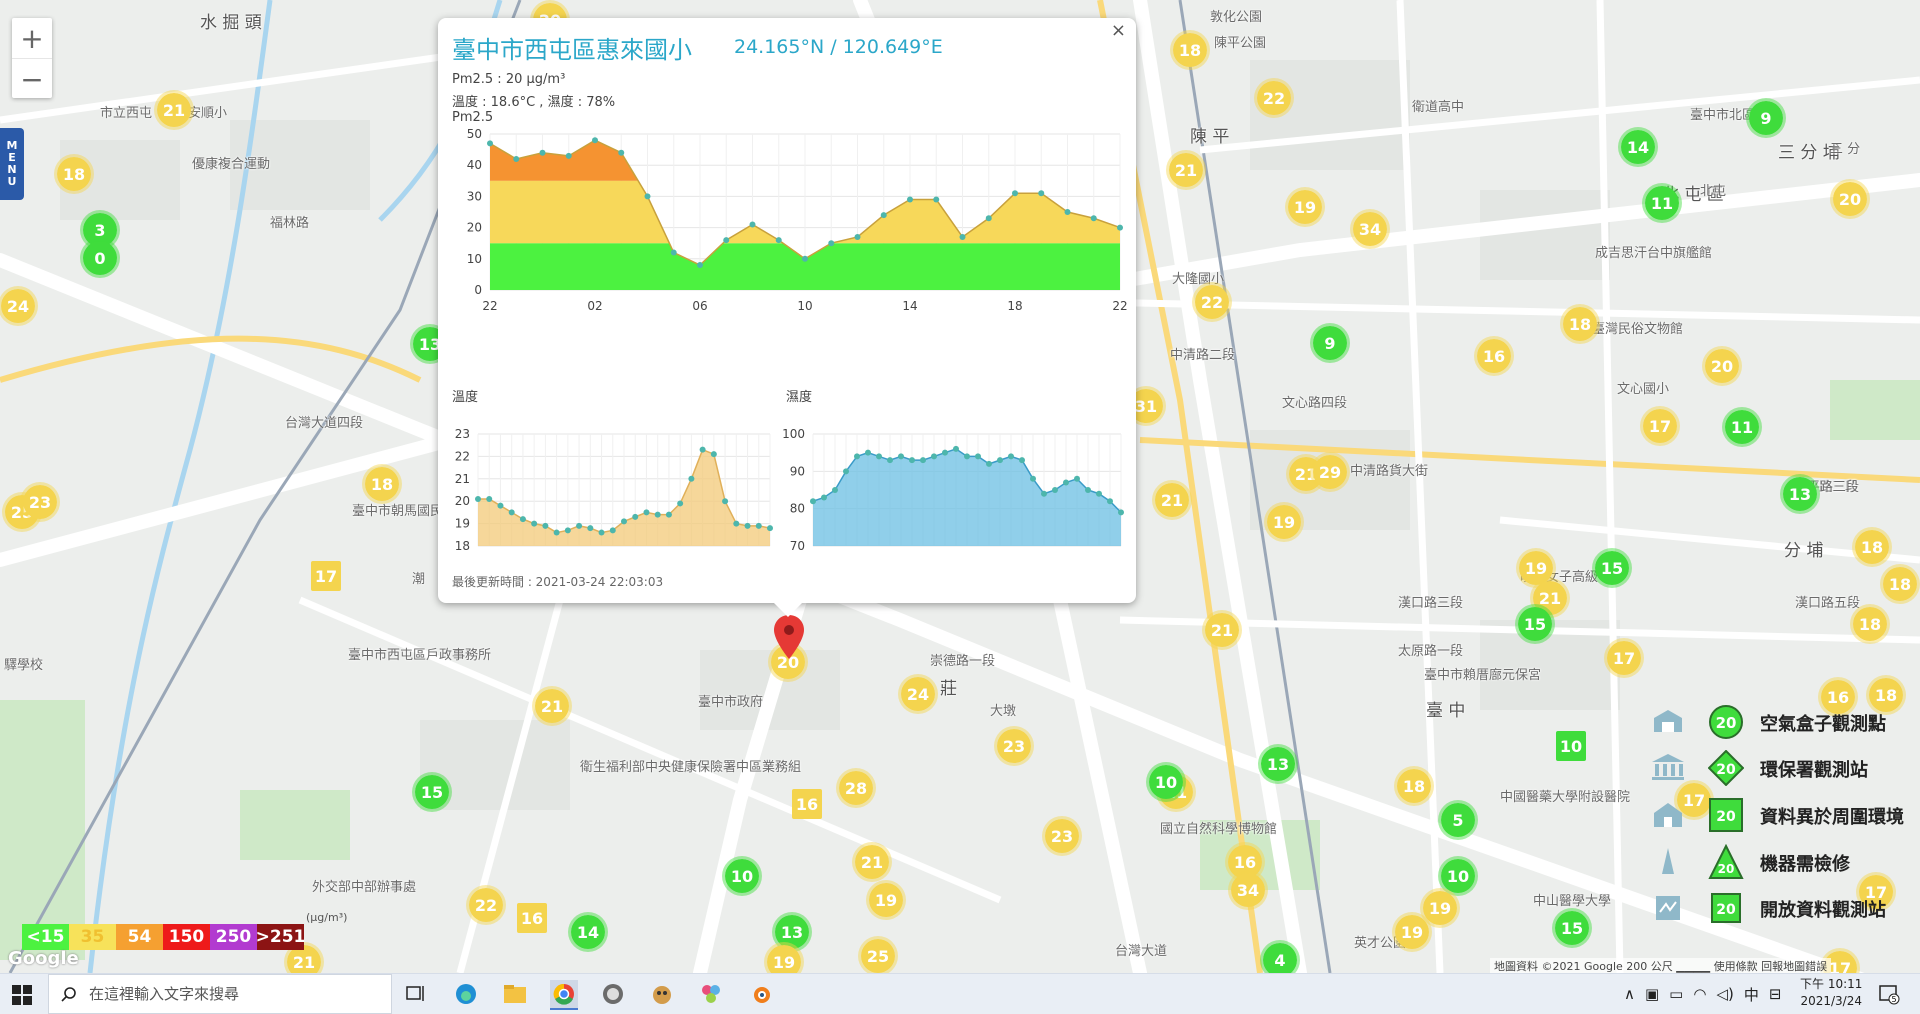 This screenshot has height=1014, width=1920. What do you see at coordinates (1699, 994) in the screenshot?
I see `wifi-icon: ◠` at bounding box center [1699, 994].